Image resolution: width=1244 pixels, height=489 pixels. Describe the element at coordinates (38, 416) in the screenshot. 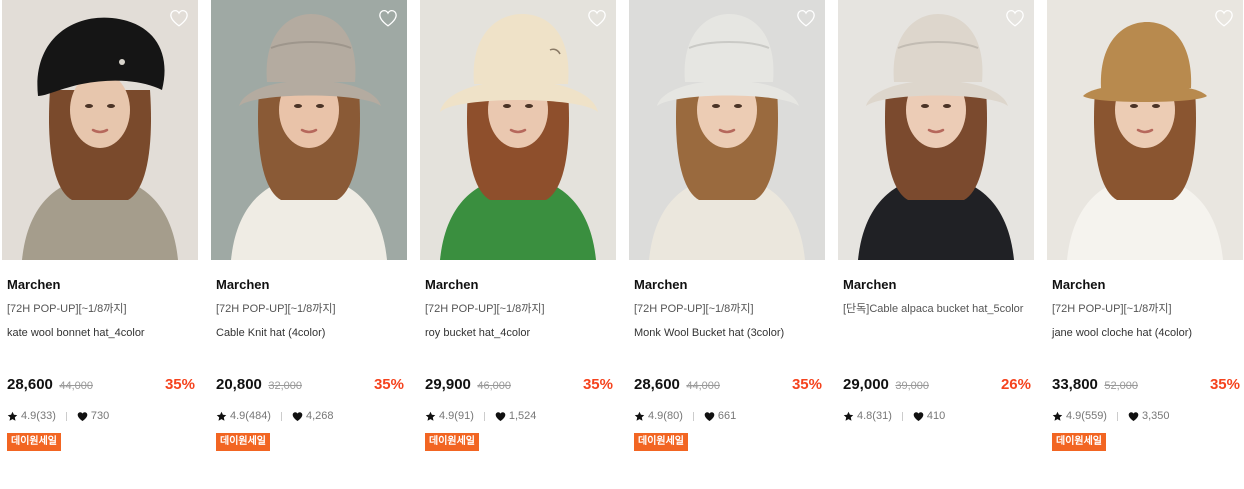

I see `rating-text: 4.9(33)` at that location.